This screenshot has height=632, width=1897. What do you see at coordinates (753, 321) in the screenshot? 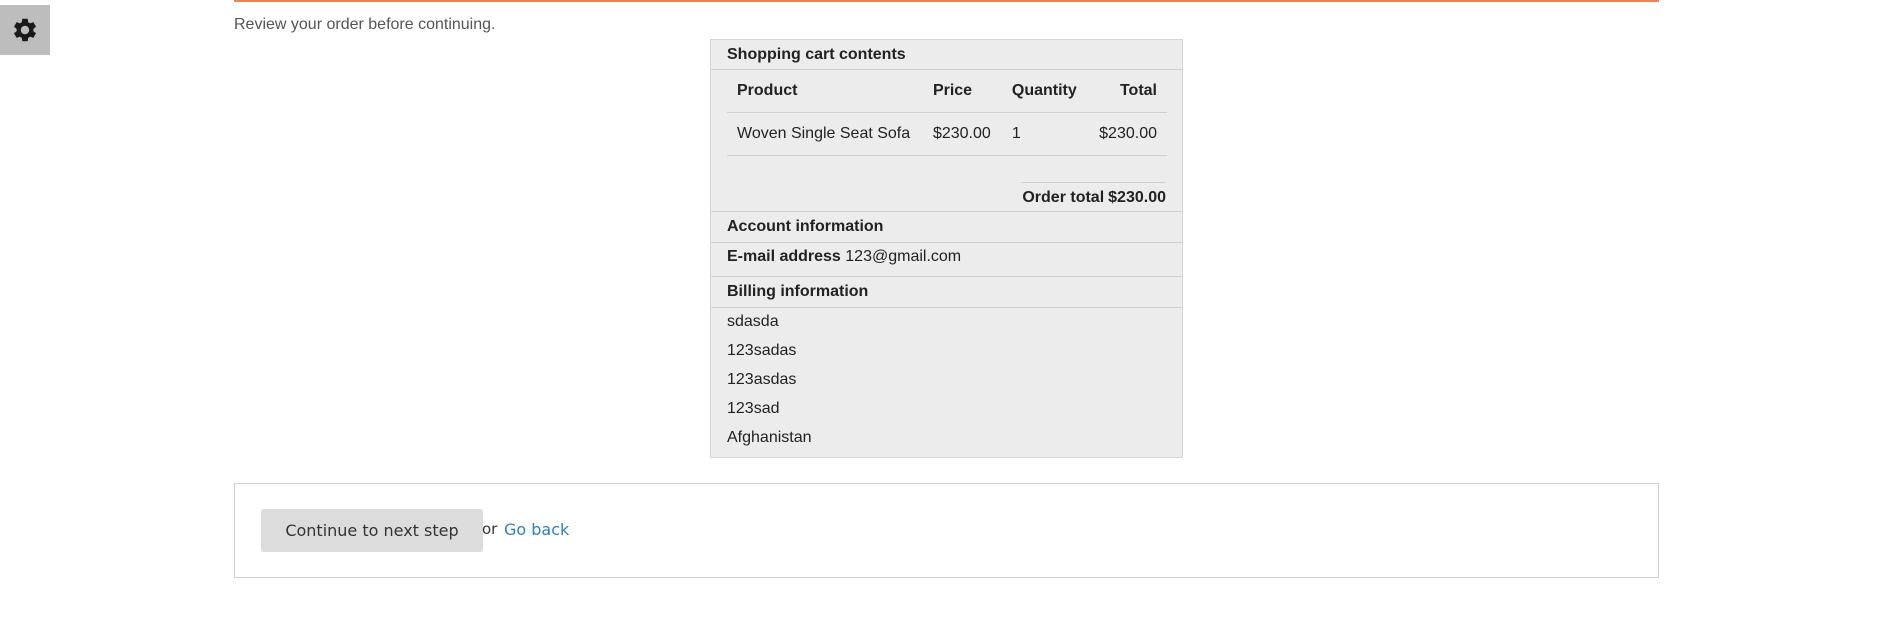
I see `billing-line: sdasda` at bounding box center [753, 321].